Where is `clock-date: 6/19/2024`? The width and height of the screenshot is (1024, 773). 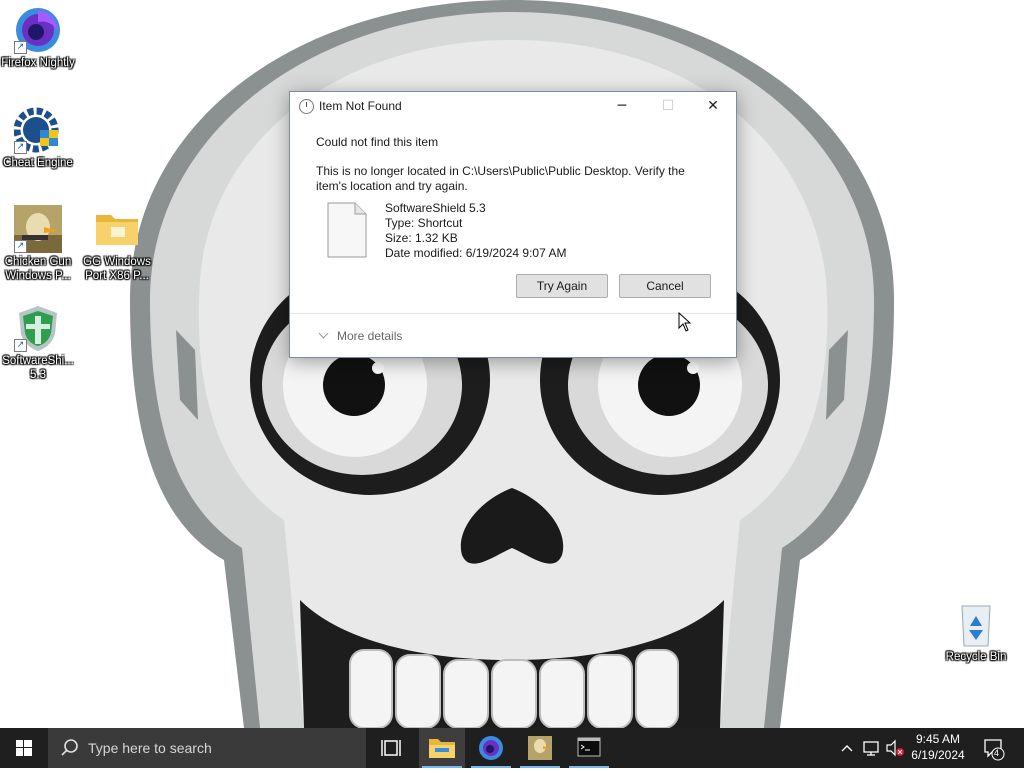 clock-date: 6/19/2024 is located at coordinates (938, 755).